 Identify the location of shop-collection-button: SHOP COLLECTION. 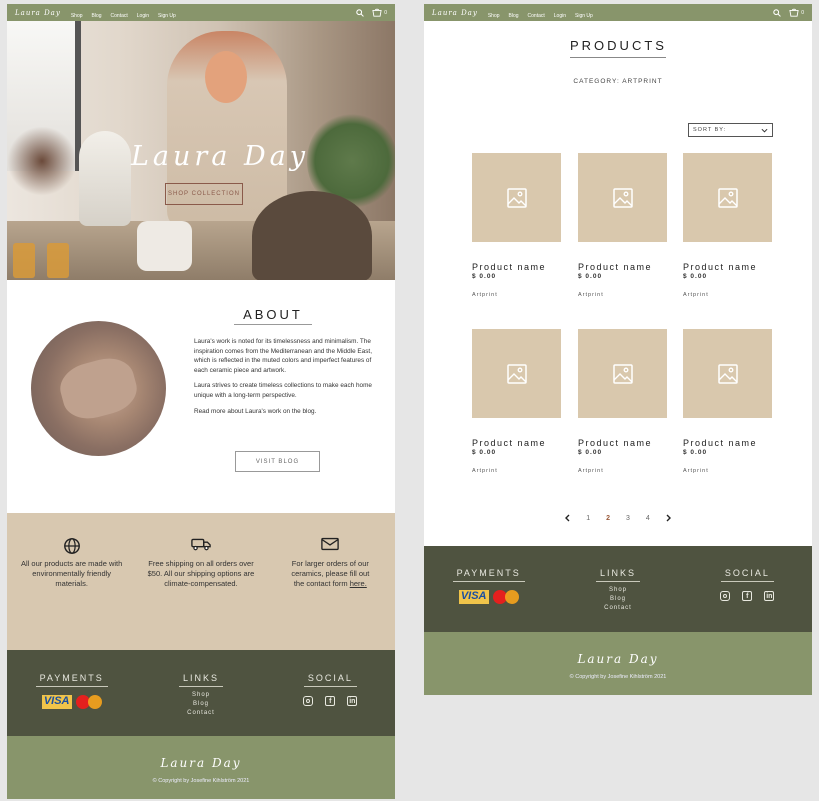
(204, 194).